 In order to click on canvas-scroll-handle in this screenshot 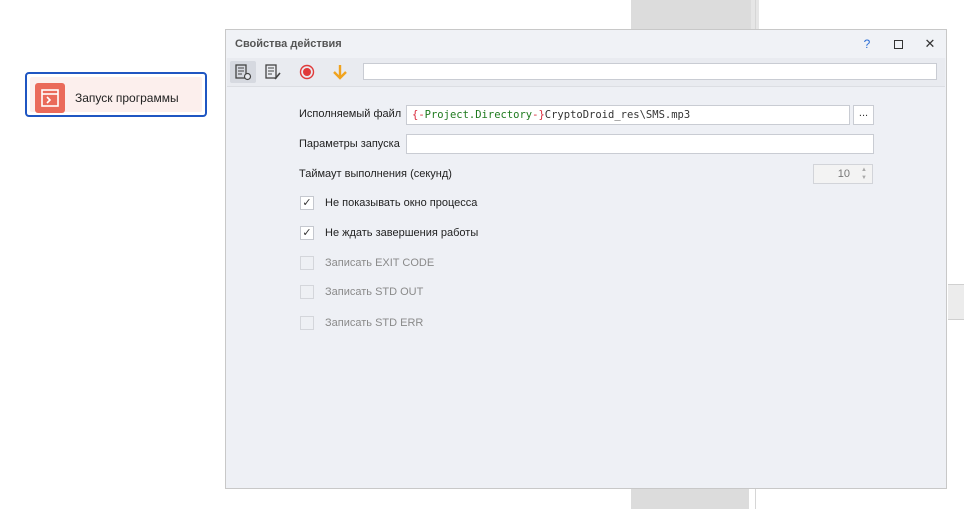, I will do `click(956, 302)`.